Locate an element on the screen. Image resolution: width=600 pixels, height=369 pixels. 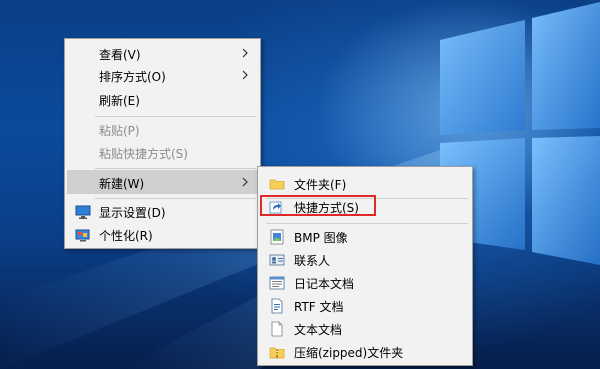
submenu-item-folder: 文件夹(F) is located at coordinates (365, 184).